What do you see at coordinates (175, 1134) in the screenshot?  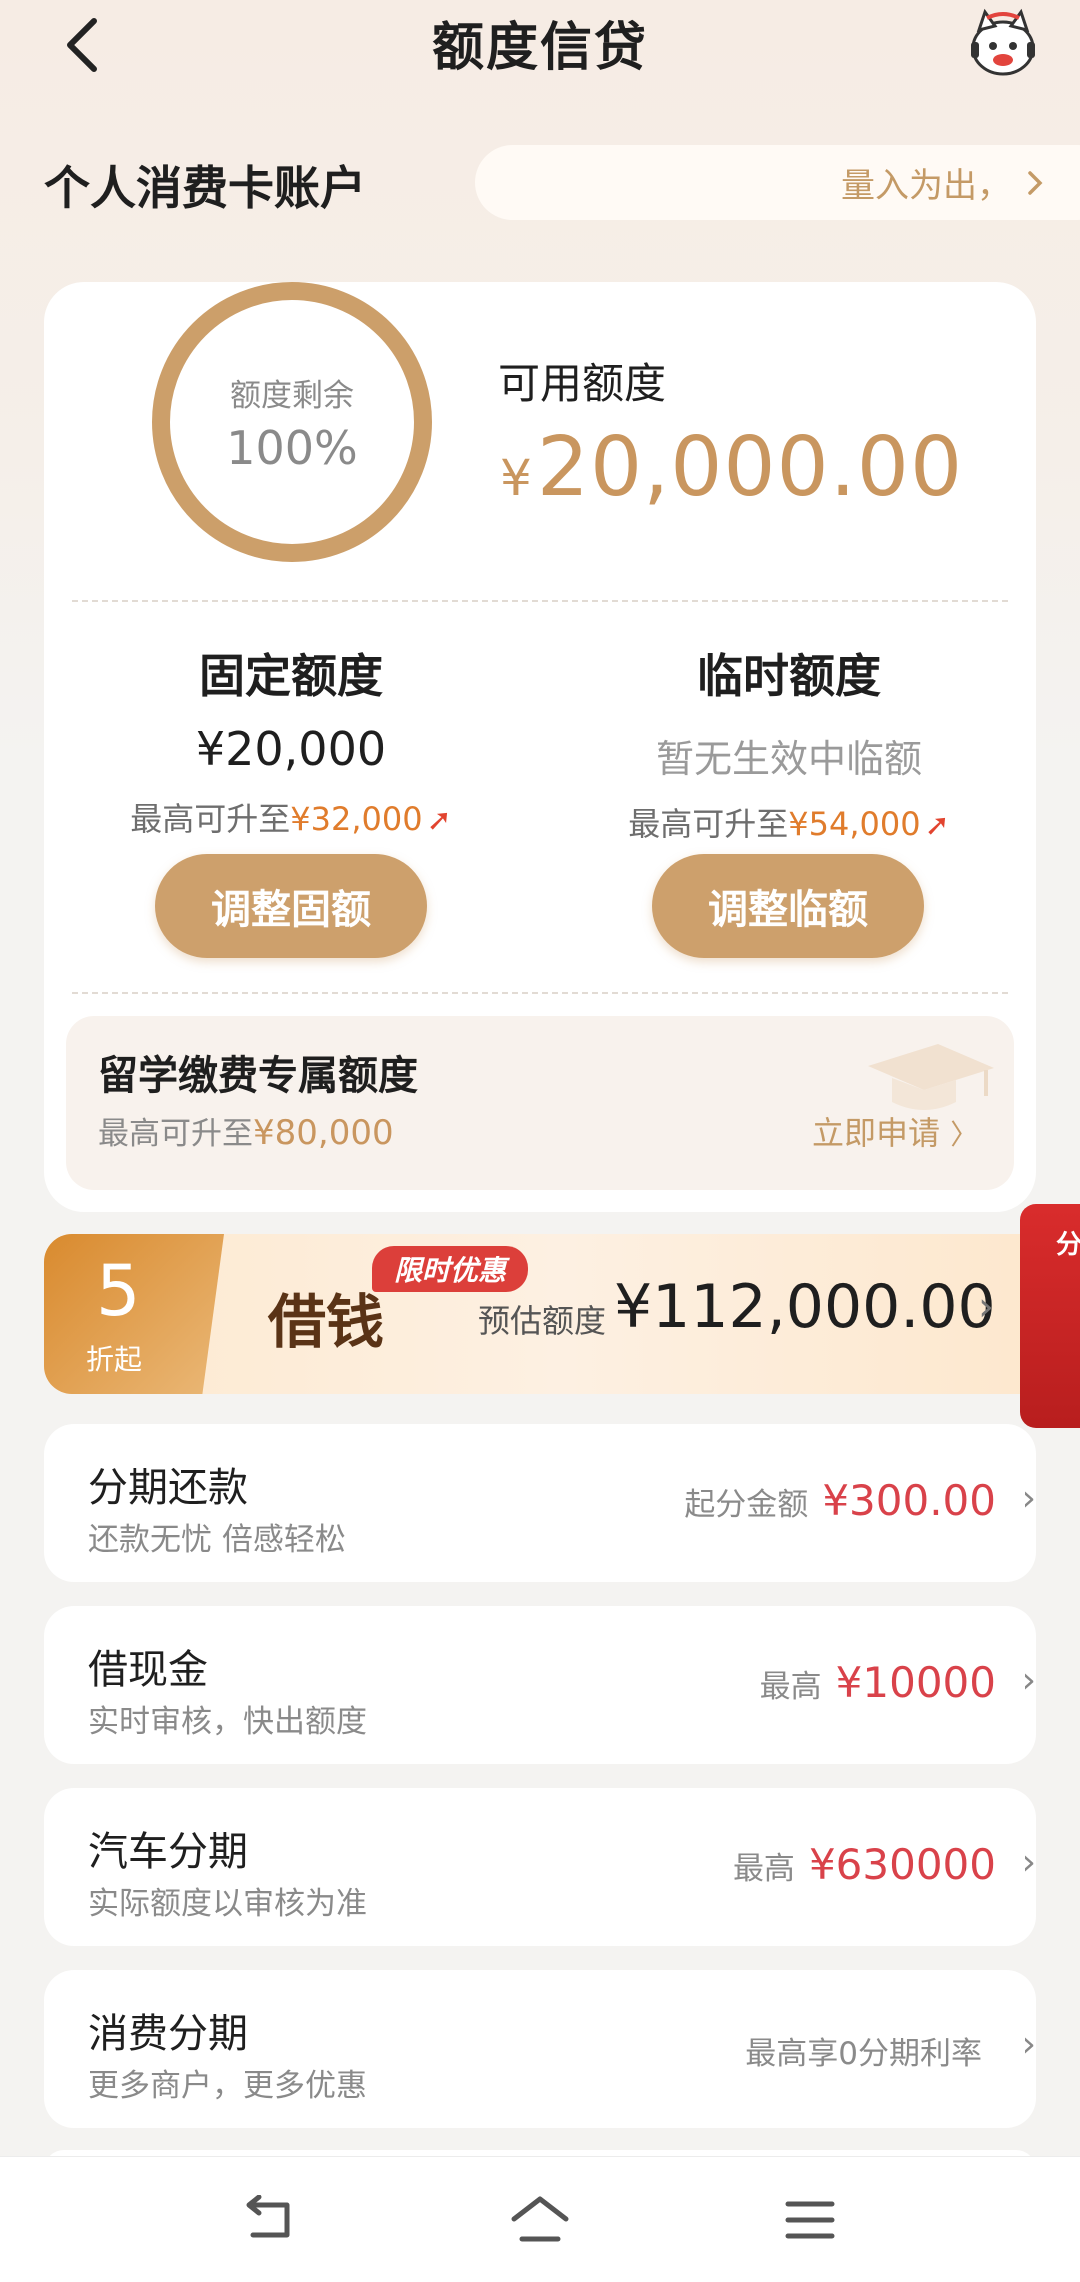 I see `study-max-prefix: 最高可升至` at bounding box center [175, 1134].